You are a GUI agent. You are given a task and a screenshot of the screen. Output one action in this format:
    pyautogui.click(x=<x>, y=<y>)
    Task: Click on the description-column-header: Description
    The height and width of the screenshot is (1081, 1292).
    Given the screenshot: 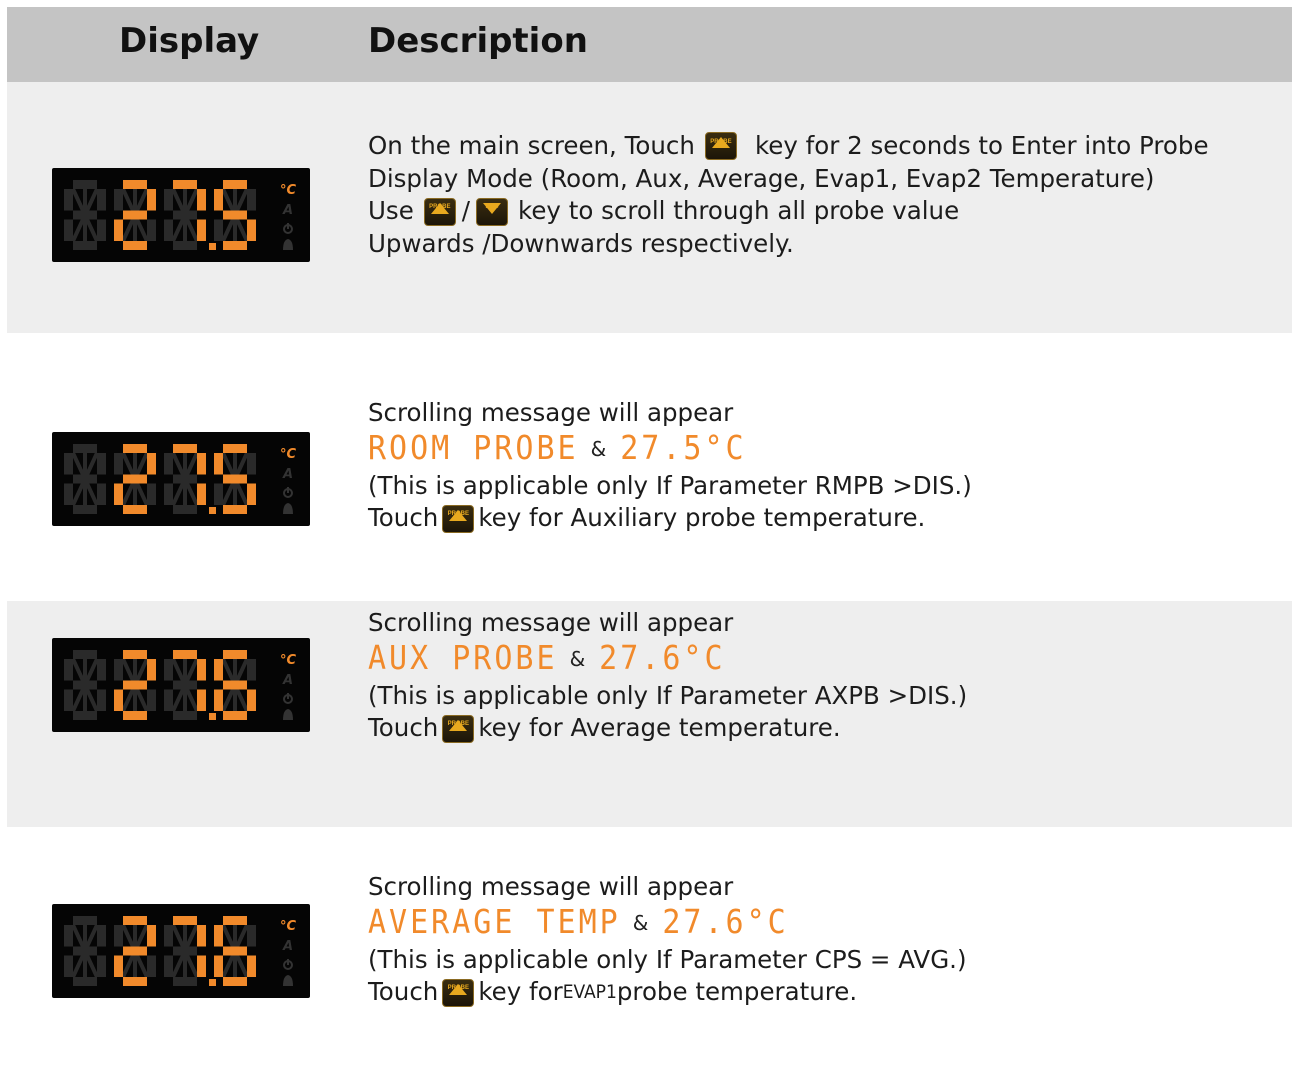 What is the action you would take?
    pyautogui.click(x=478, y=41)
    